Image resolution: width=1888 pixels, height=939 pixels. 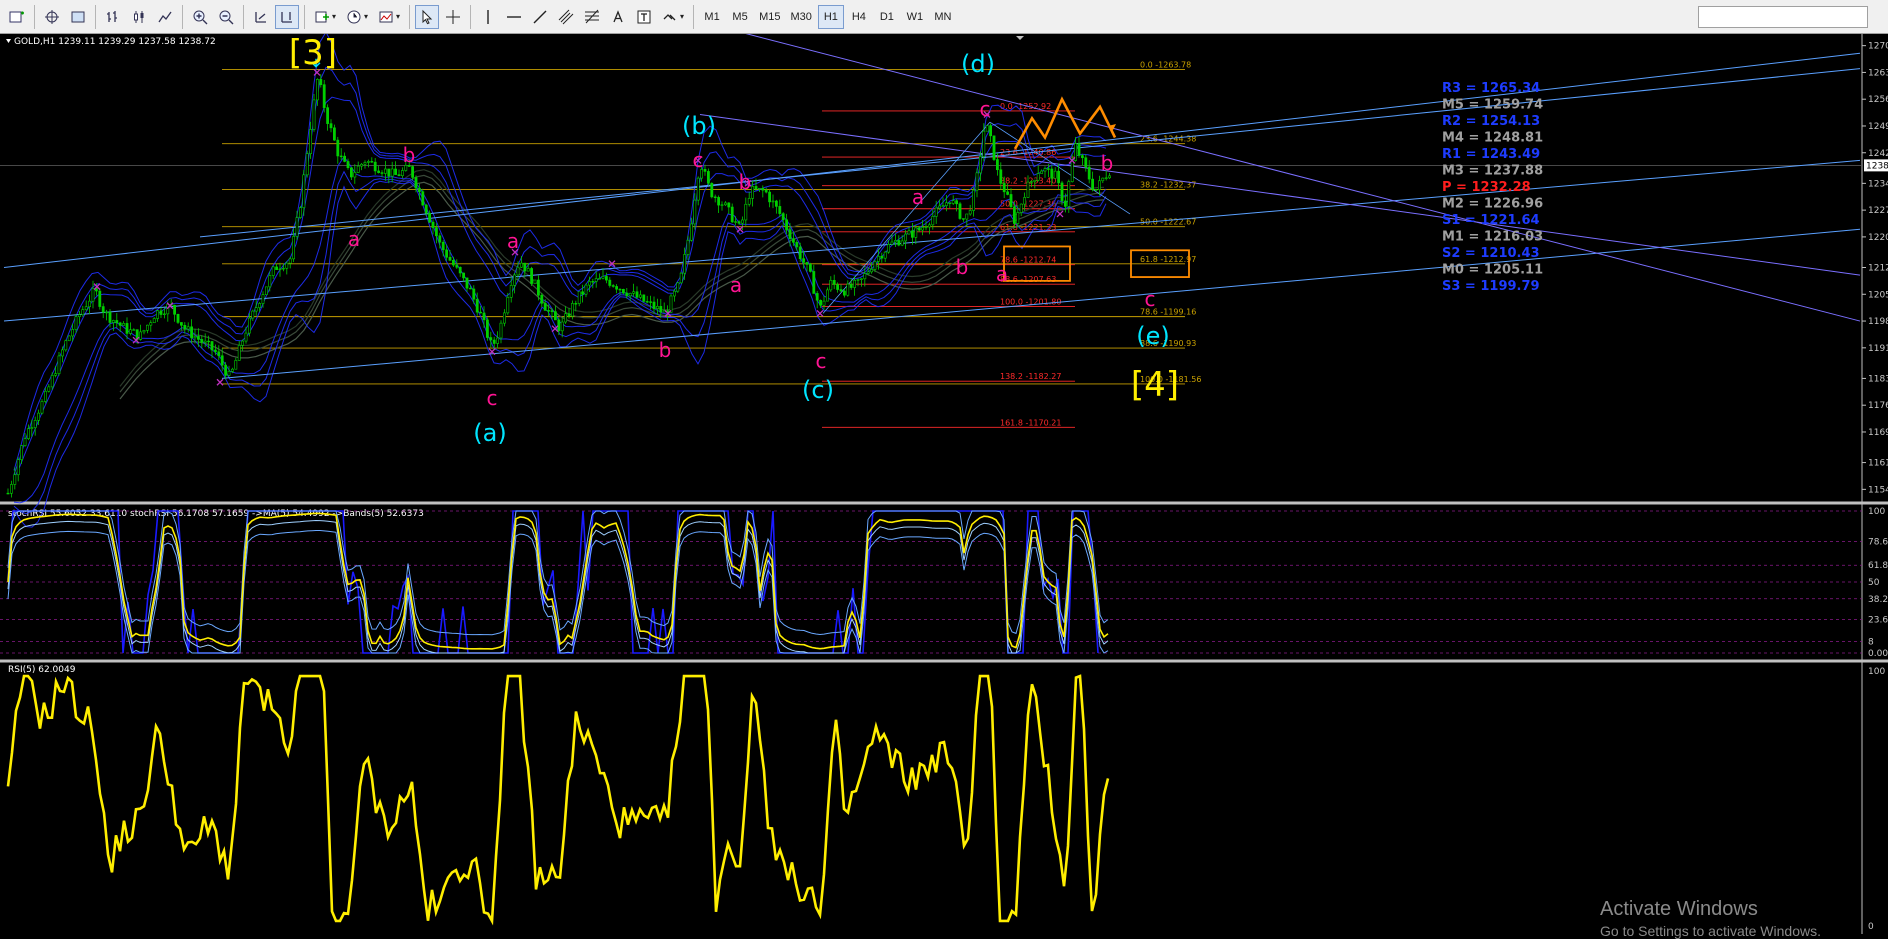 I want to click on timeframe-m5-button: M5, so click(x=740, y=17).